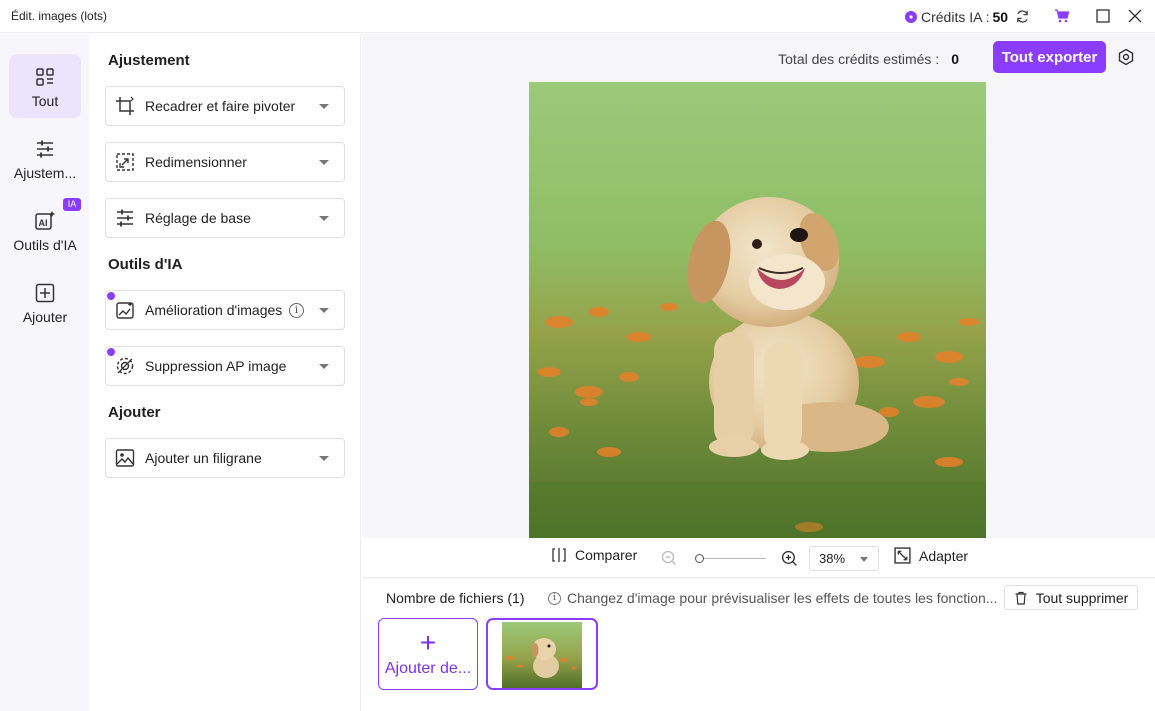 The height and width of the screenshot is (711, 1155). I want to click on zoom-select: 38%, so click(844, 558).